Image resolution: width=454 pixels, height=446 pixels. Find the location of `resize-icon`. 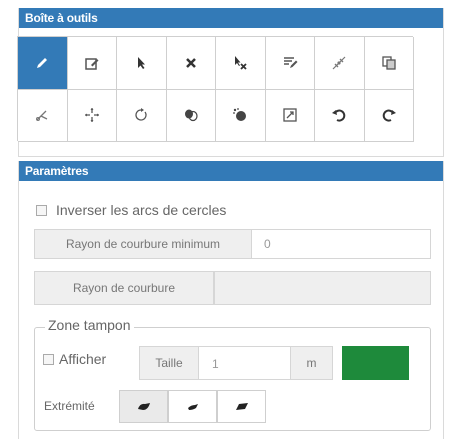

resize-icon is located at coordinates (290, 115).